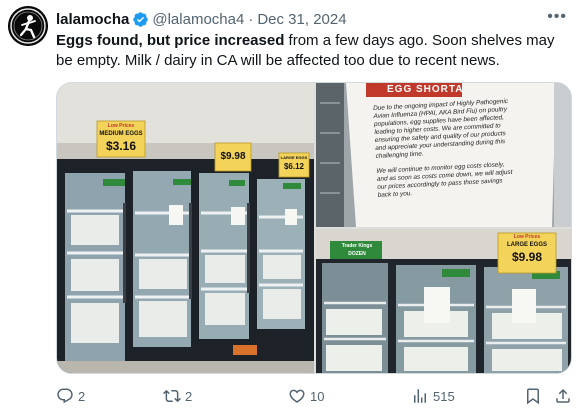  Describe the element at coordinates (557, 17) in the screenshot. I see `more-options-icon: •••` at that location.